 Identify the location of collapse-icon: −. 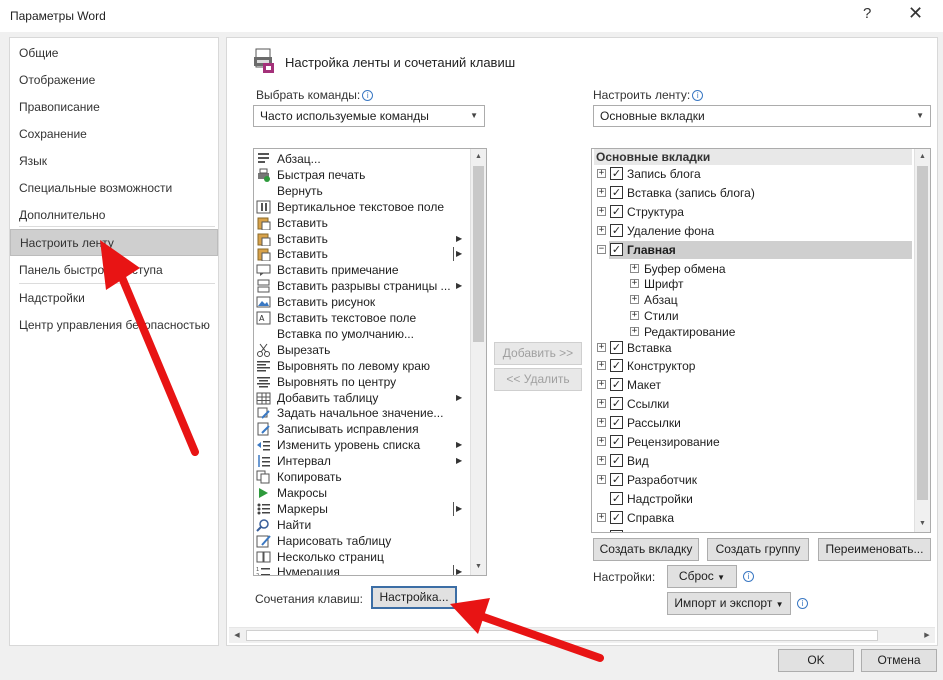
(601, 249).